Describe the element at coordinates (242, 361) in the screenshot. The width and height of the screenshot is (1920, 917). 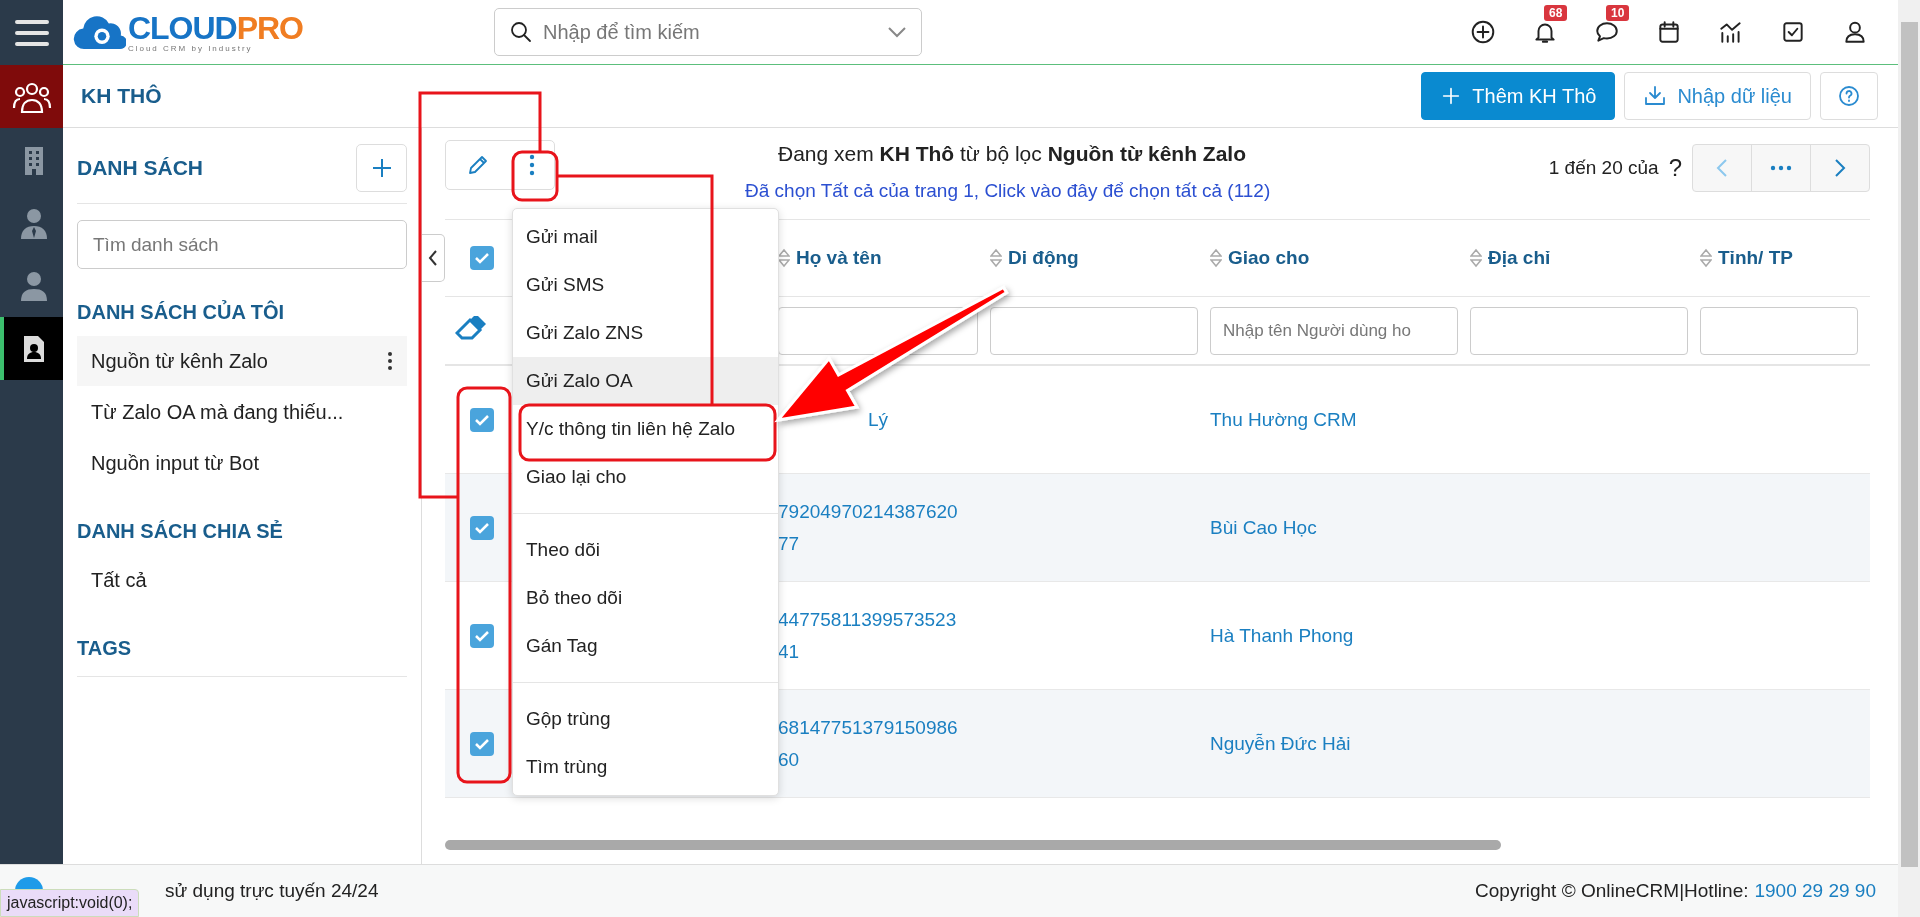
I see `list-item: Nguồn từ kênh Zalo` at that location.